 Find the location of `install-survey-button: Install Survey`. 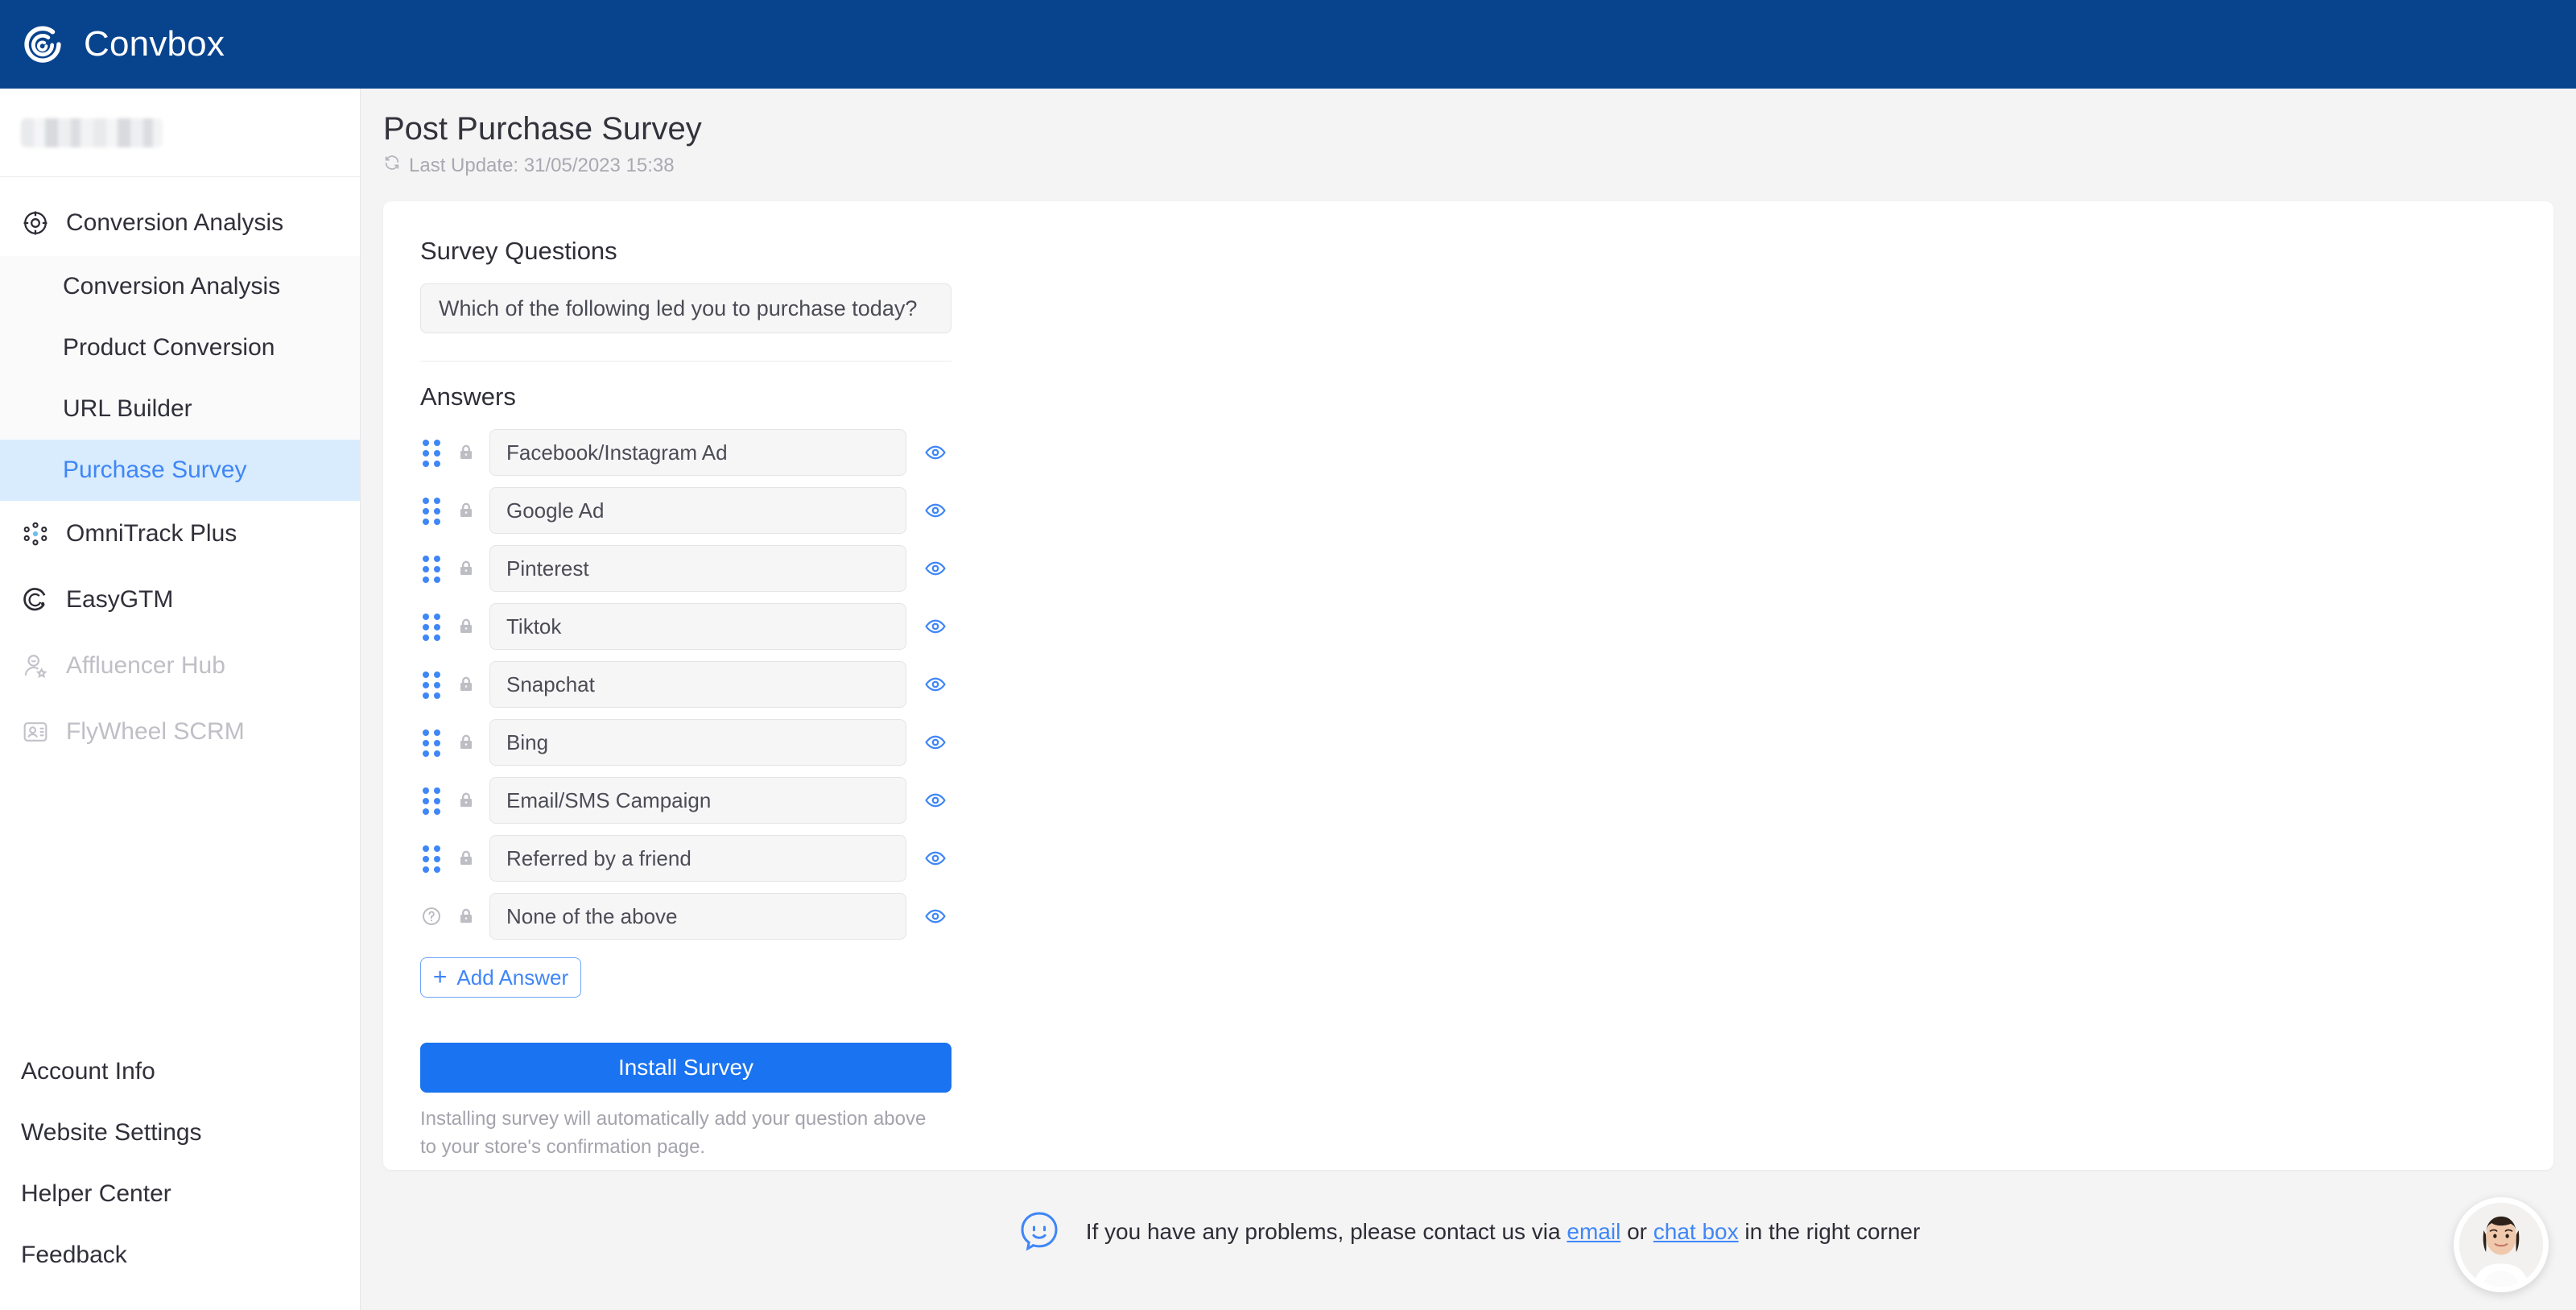

install-survey-button: Install Survey is located at coordinates (686, 1068).